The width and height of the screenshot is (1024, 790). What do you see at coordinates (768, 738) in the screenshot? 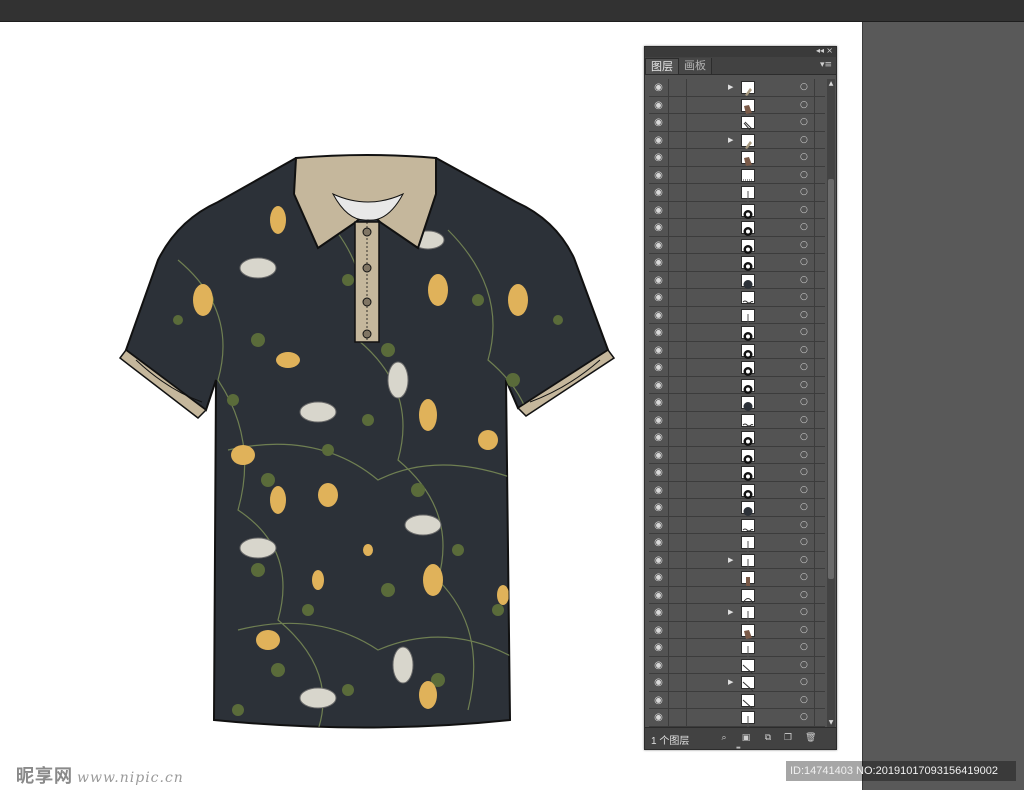
I see `new-sublayer-icon: ⧉` at bounding box center [768, 738].